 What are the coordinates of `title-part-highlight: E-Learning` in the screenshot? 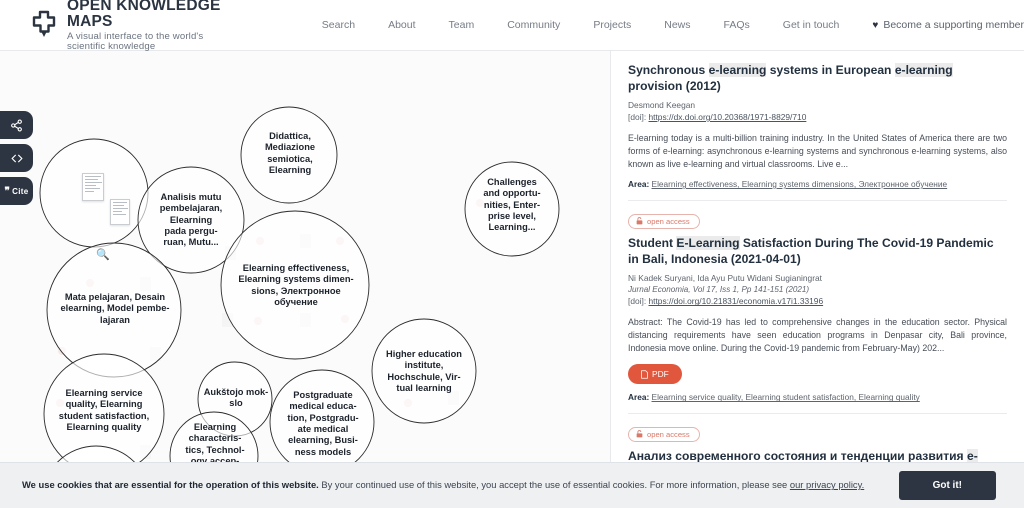 It's located at (708, 242).